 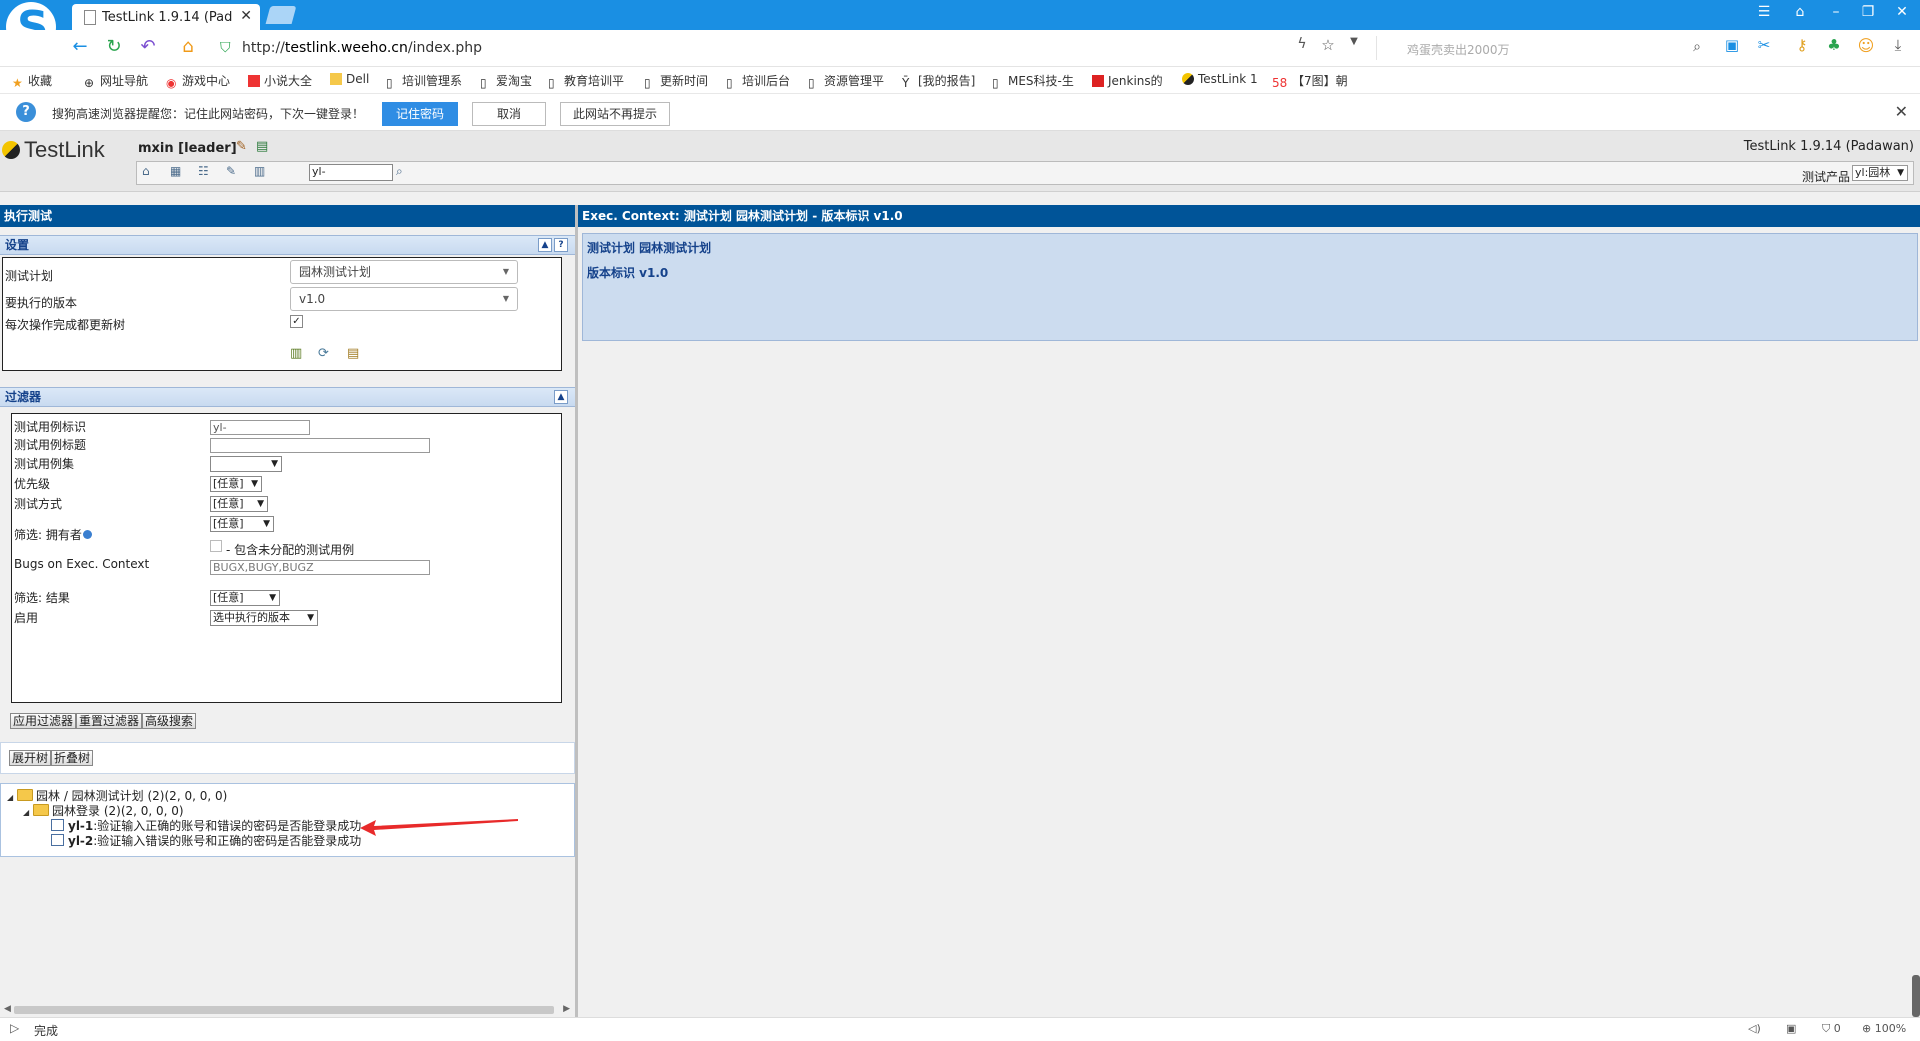 What do you see at coordinates (1033, 81) in the screenshot?
I see `bookmark-item: ▯ MES科技-生` at bounding box center [1033, 81].